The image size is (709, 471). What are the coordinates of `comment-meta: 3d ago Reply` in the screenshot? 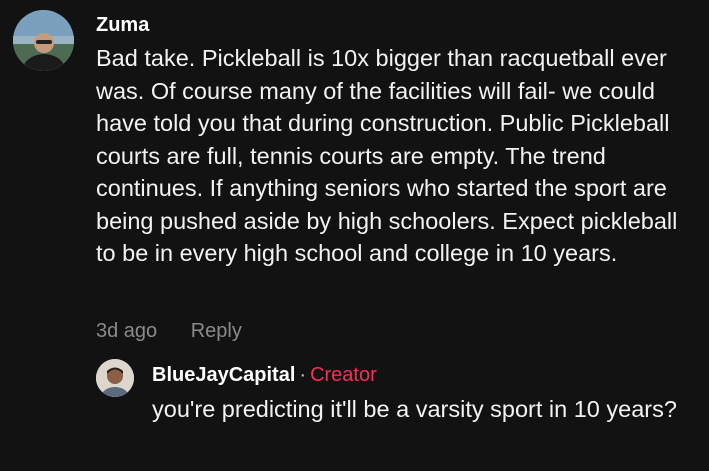 It's located at (169, 331).